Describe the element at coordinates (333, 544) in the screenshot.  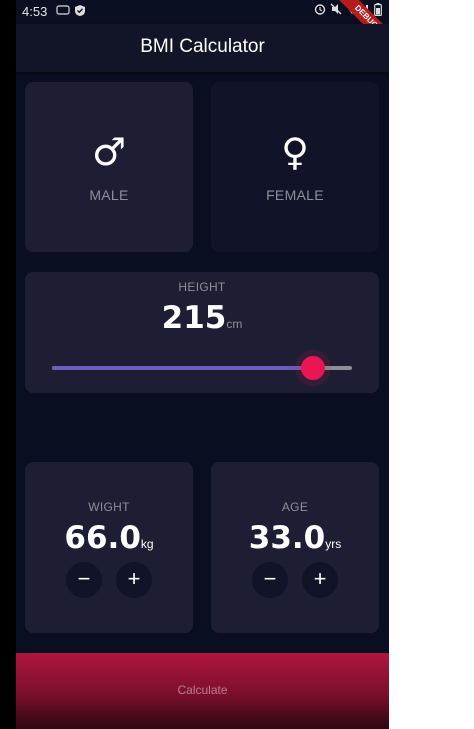
I see `age-unit: yrs` at that location.